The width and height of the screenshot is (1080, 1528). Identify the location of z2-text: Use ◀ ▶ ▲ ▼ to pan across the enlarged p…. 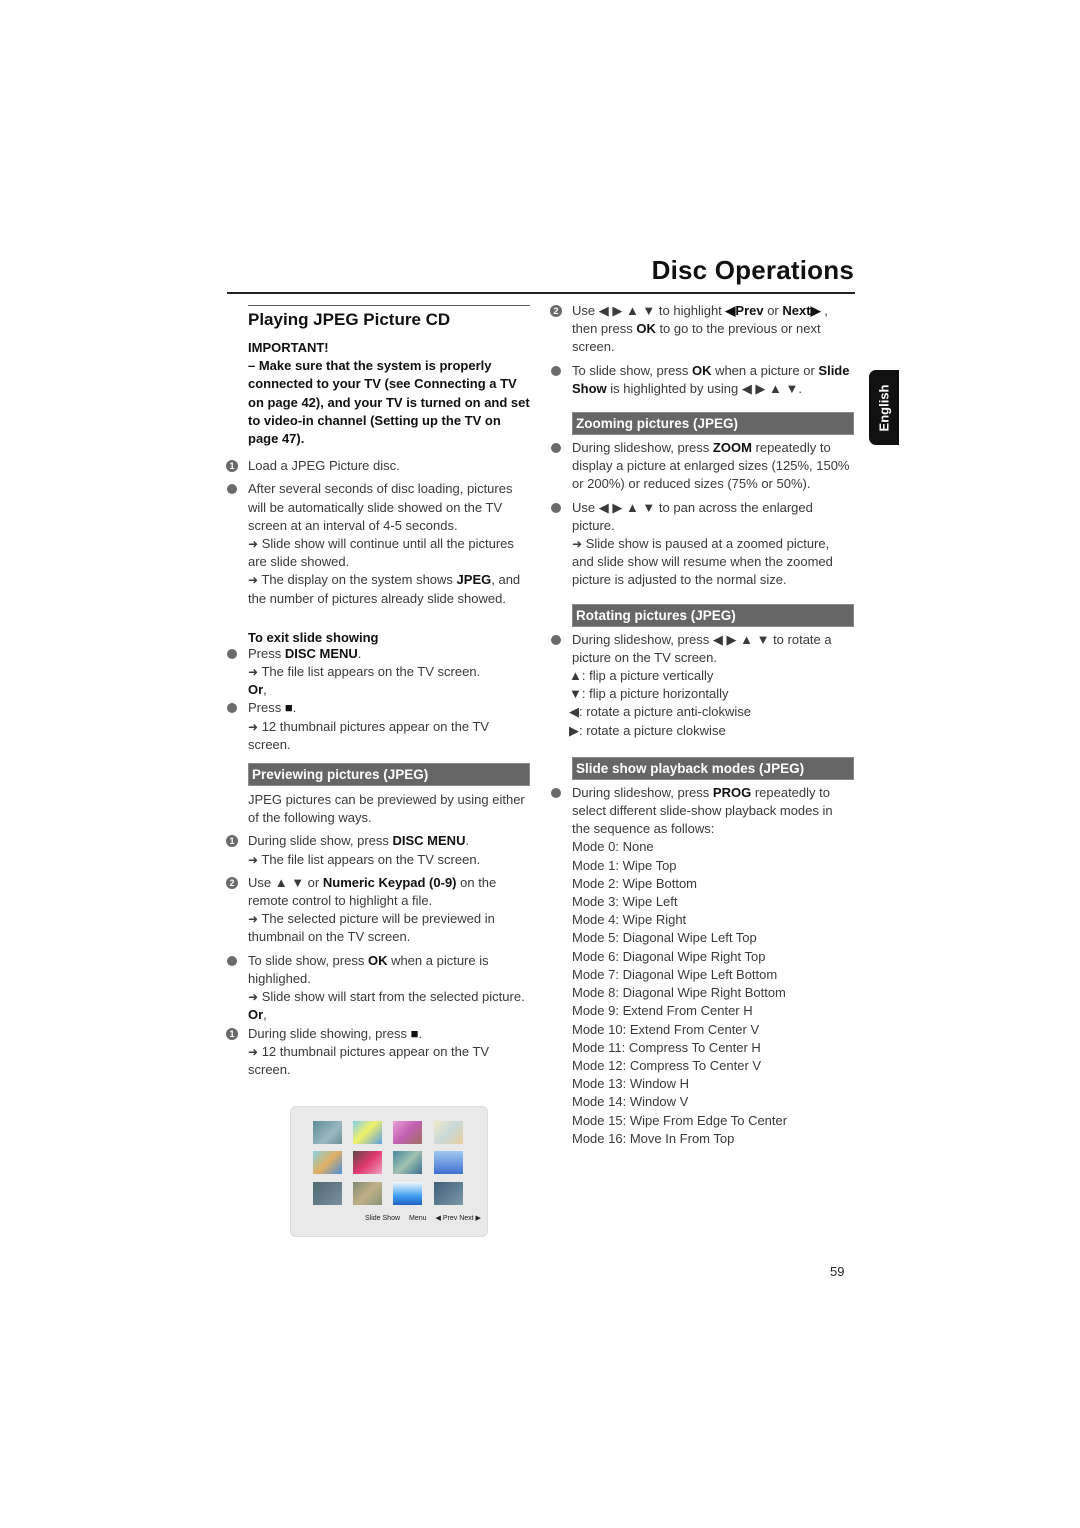
(692, 516).